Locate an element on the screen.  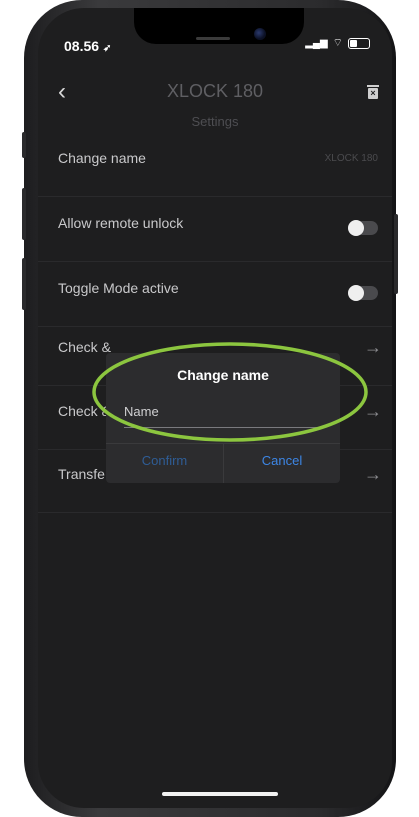
confirm-button: Confirm is located at coordinates (164, 460).